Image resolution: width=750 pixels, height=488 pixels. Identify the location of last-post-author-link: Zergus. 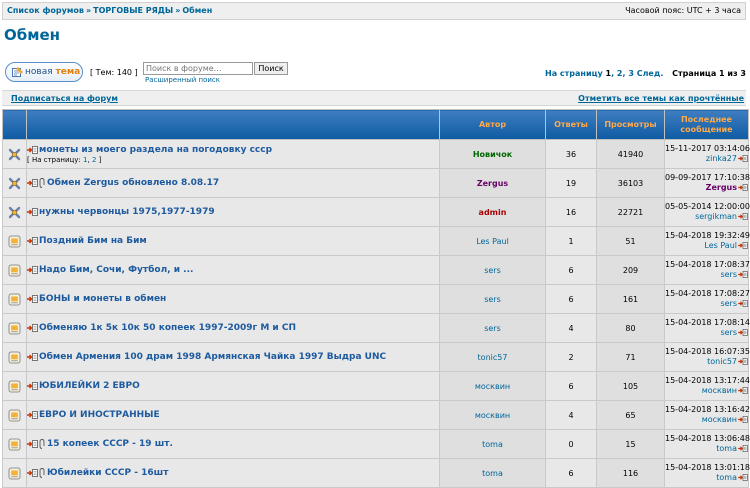
(721, 187).